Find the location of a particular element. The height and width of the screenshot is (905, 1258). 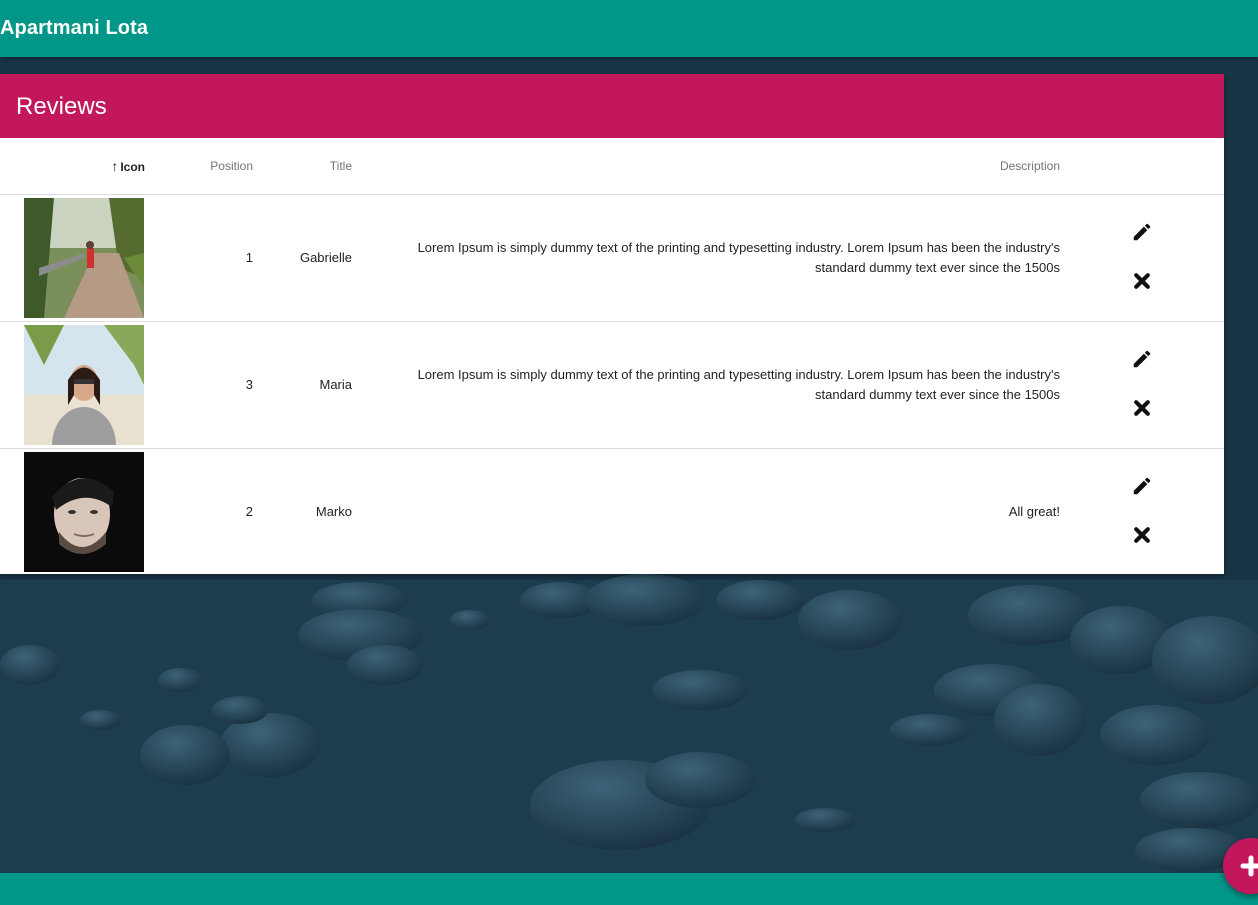

bottom-bar is located at coordinates (629, 889).